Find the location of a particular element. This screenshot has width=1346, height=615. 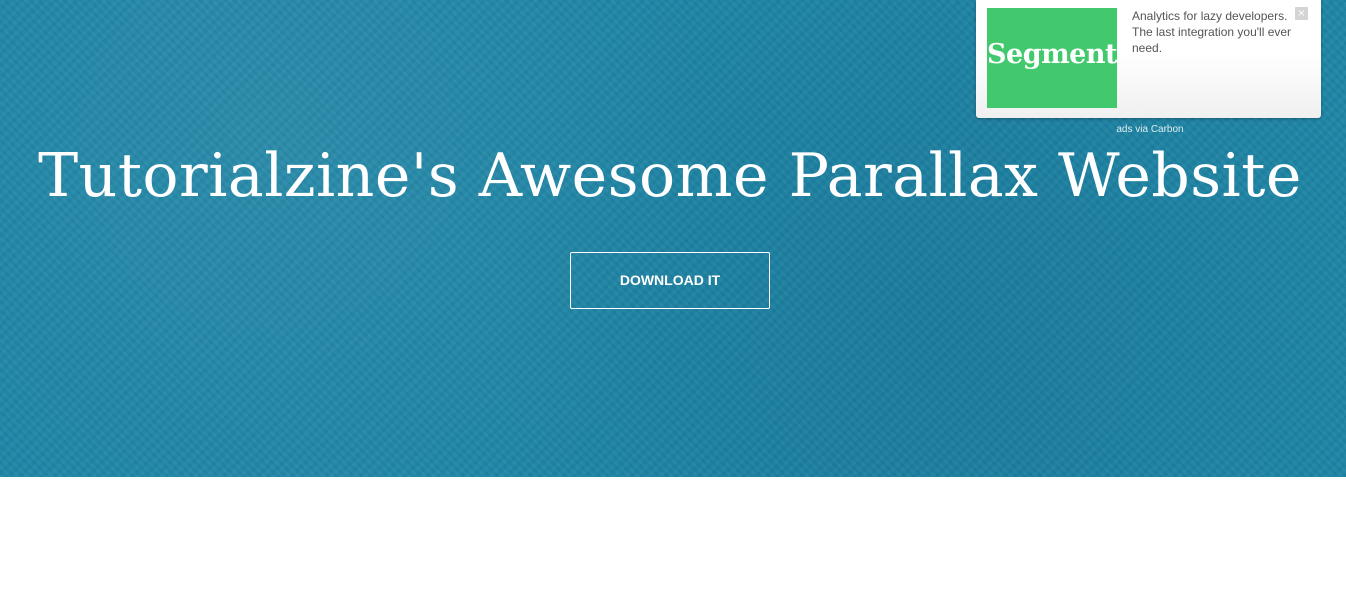

ad-logo-text: Segment is located at coordinates (1052, 54).